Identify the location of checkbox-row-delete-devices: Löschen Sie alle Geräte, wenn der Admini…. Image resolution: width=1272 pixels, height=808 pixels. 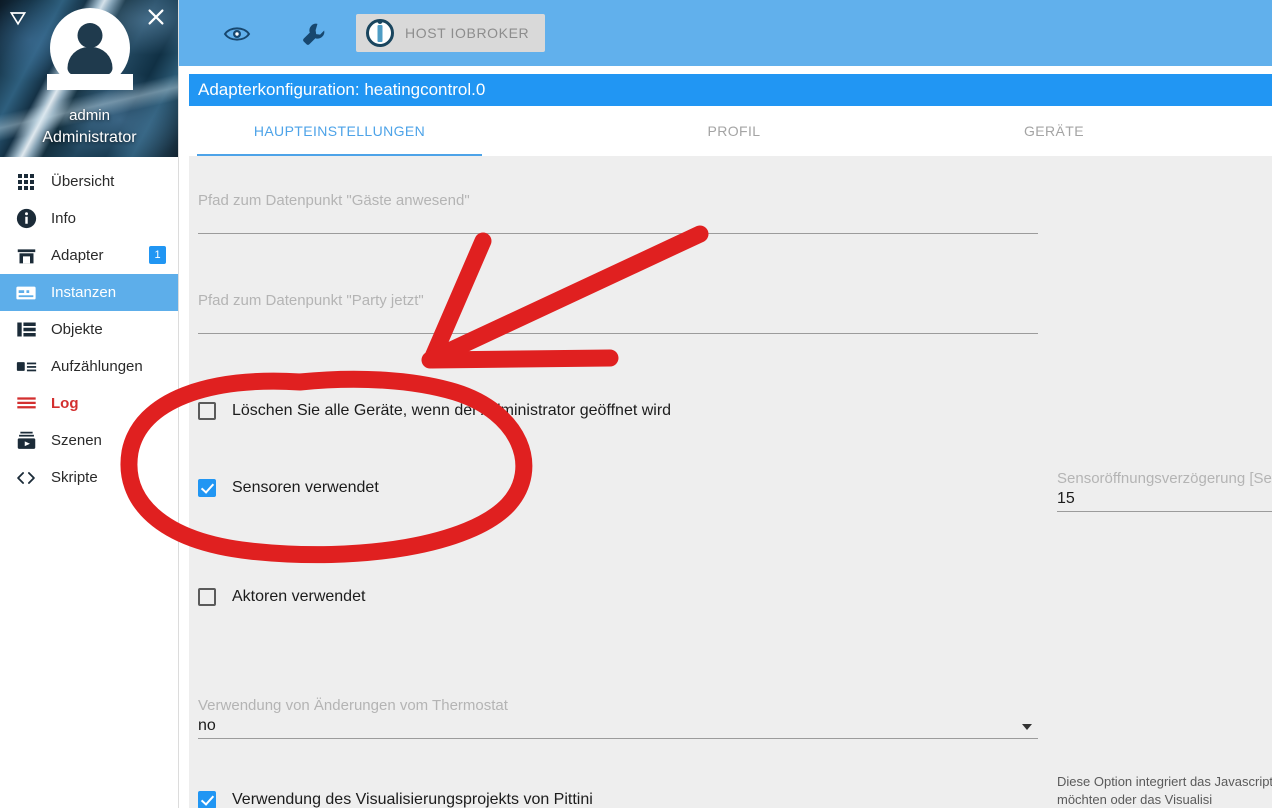
(434, 411).